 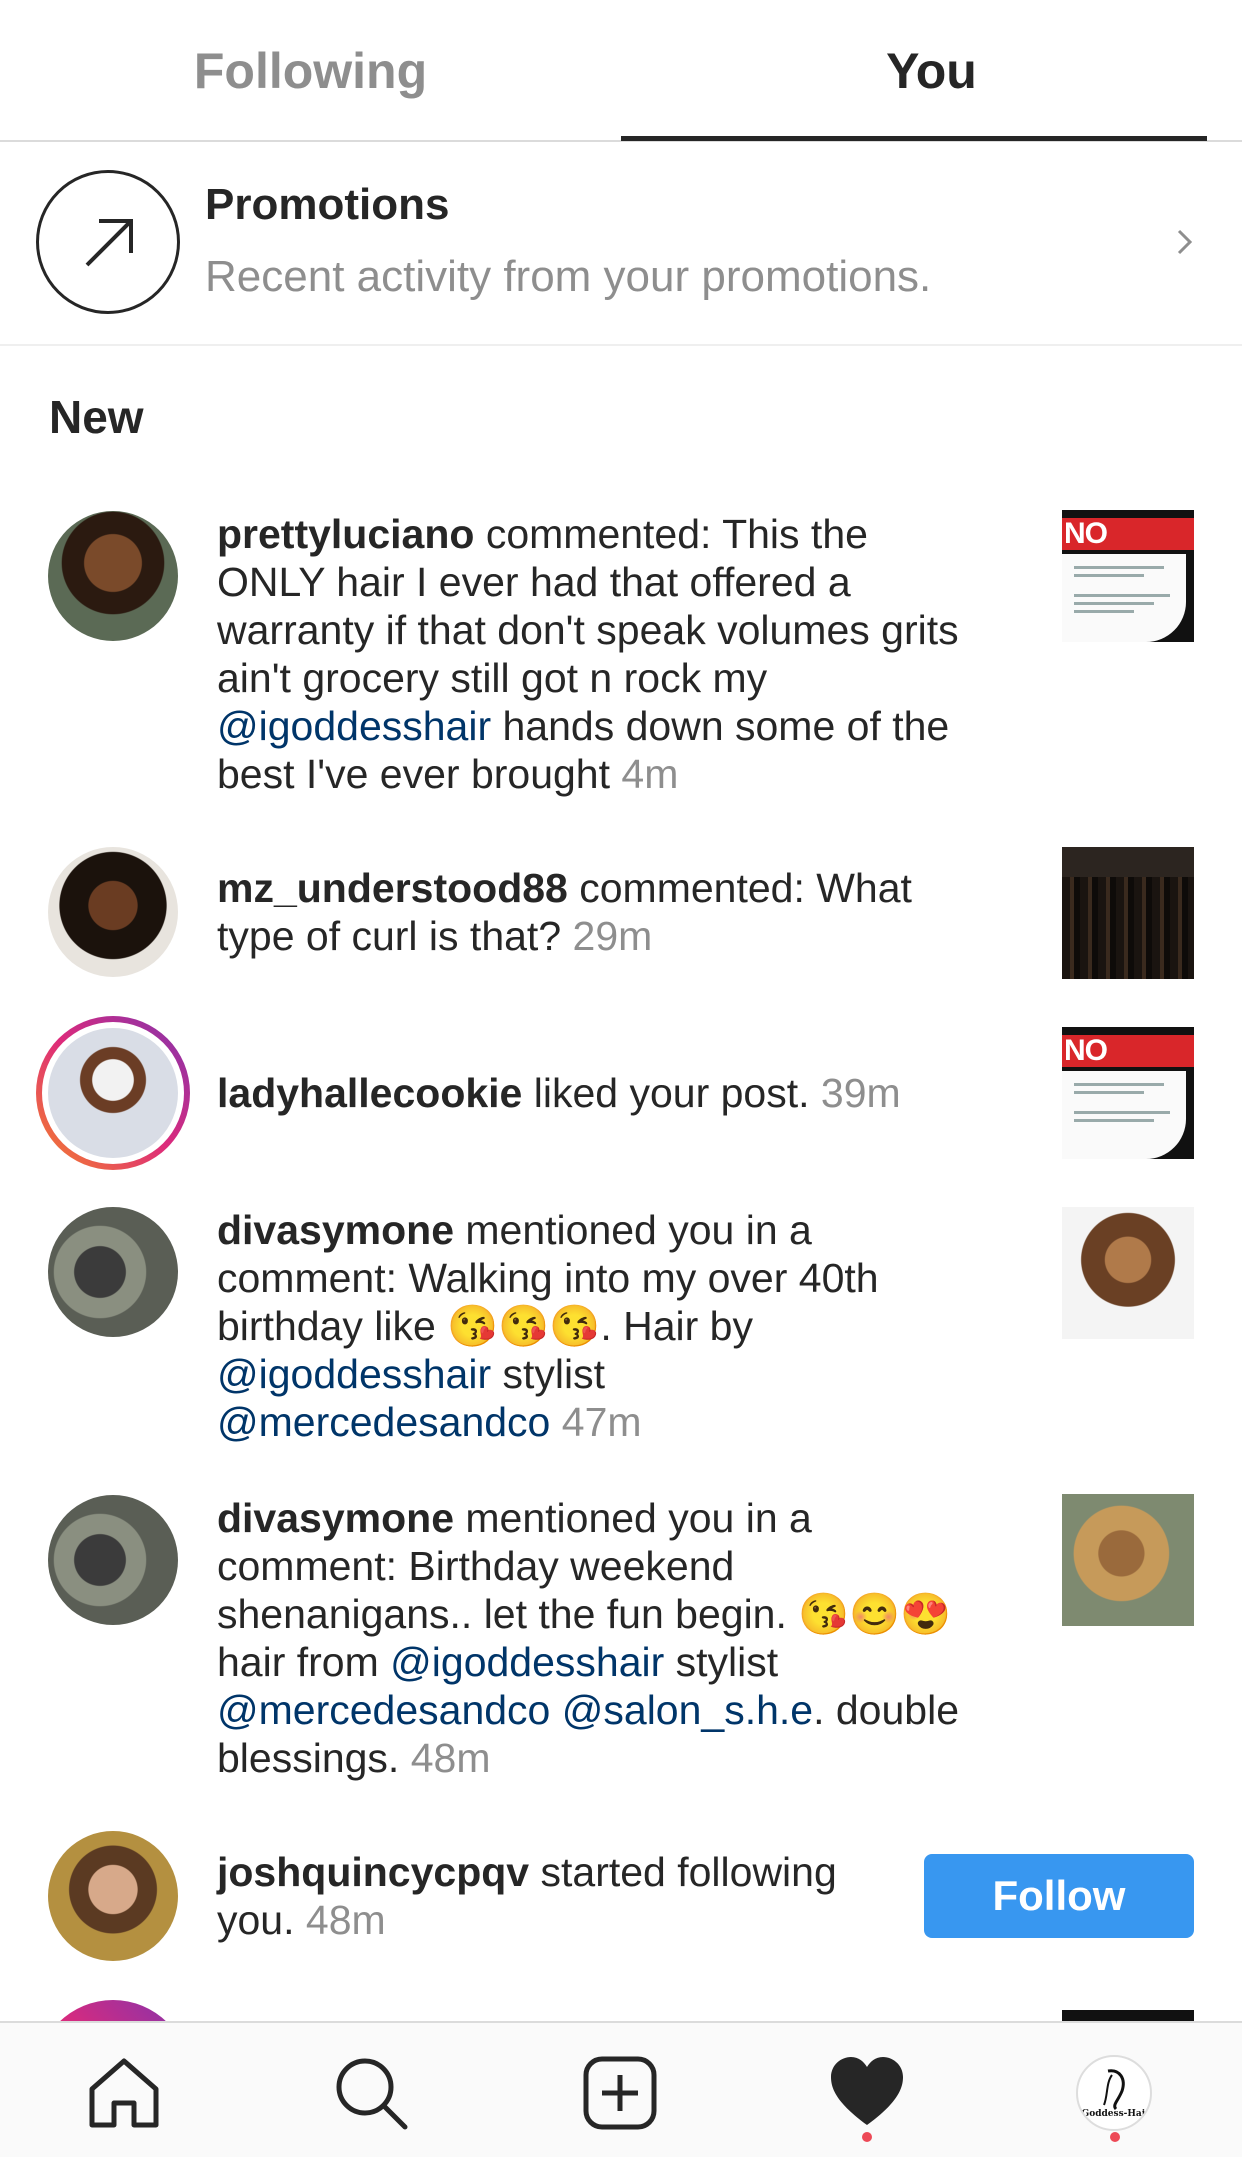 I want to click on timestamp: 39m, so click(x=860, y=1093).